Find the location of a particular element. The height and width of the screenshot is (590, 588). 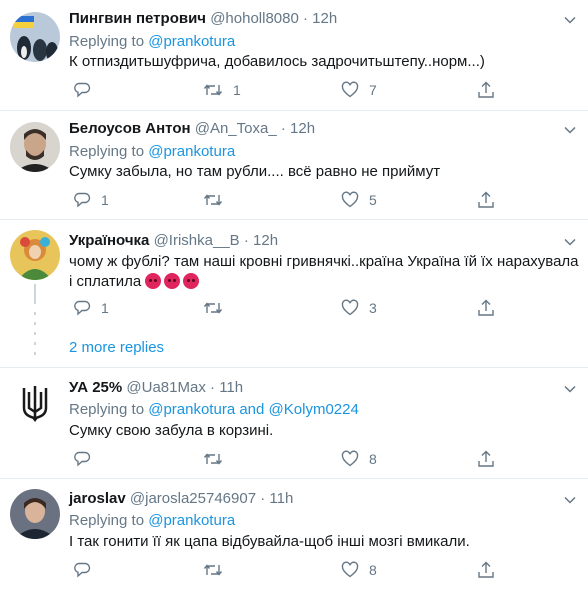

retweet-button: 1 is located at coordinates (222, 90).